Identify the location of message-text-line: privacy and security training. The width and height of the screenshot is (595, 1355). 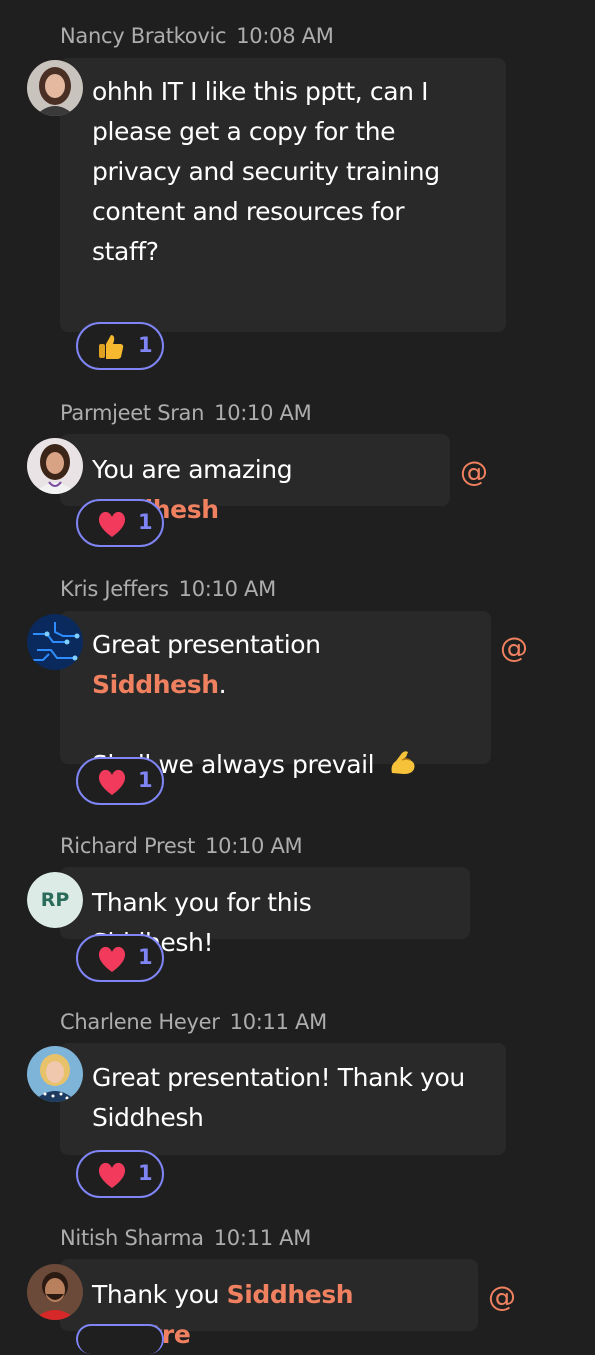
(266, 171).